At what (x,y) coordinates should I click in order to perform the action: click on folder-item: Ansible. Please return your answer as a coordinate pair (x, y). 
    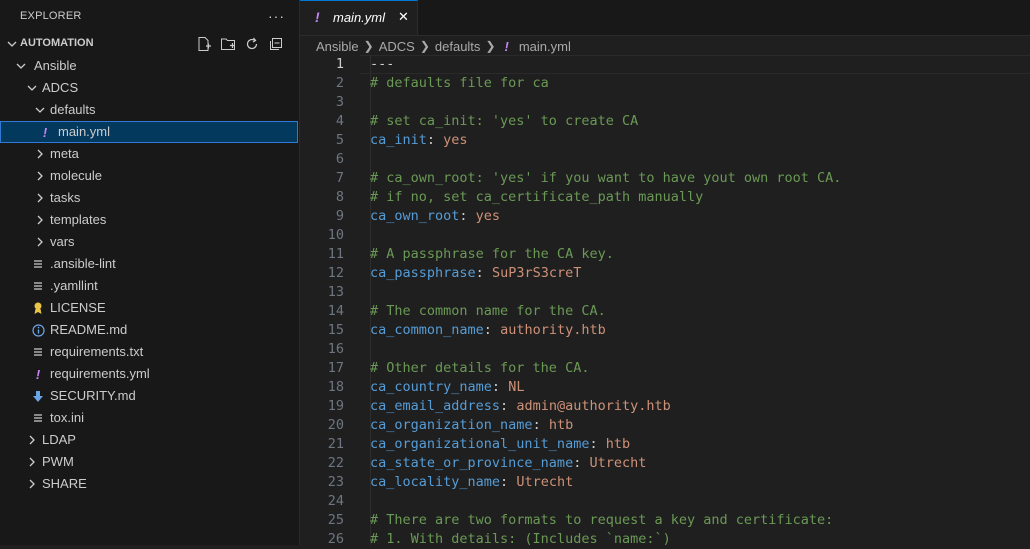
    Looking at the image, I should click on (149, 66).